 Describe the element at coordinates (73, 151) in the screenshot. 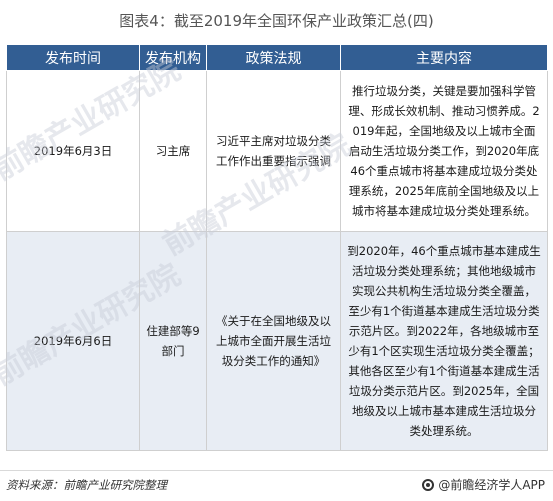

I see `cell-date: 2019年6月3日` at that location.